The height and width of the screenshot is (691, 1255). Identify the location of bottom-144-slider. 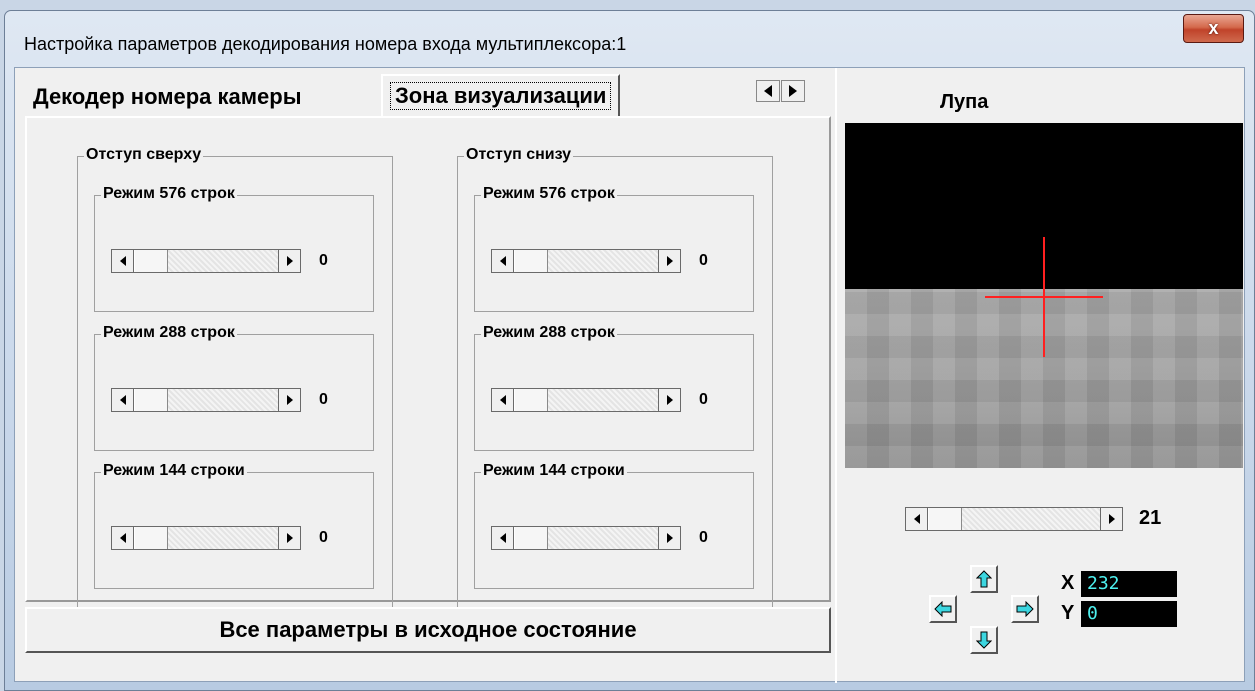
(586, 538).